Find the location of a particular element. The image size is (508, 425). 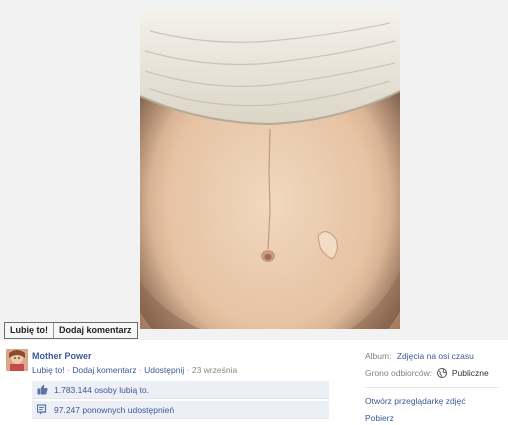

profile-picture-icon is located at coordinates (17, 360).